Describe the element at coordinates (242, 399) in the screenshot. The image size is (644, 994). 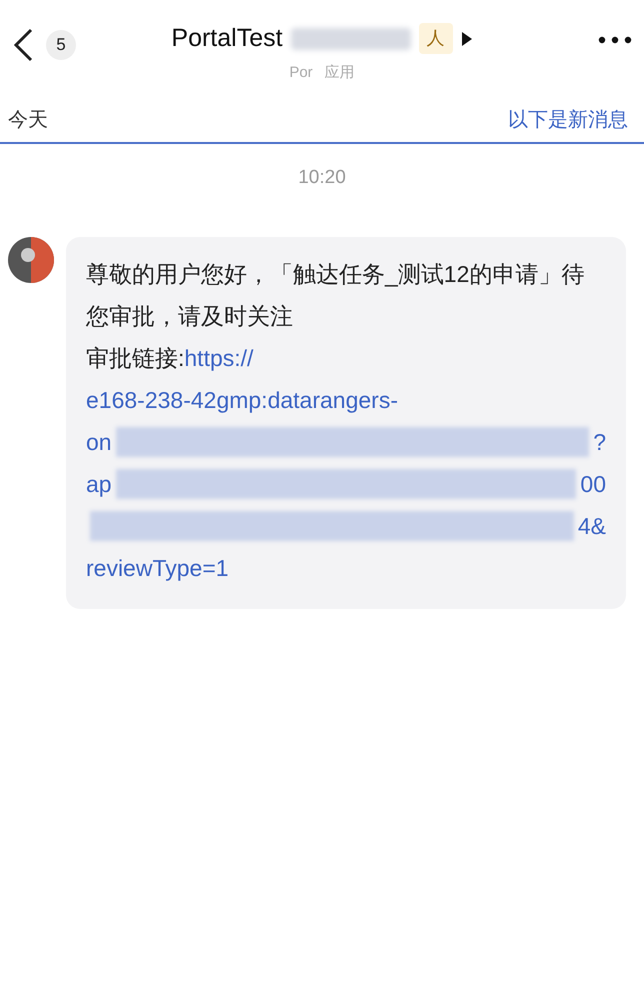
I see `approval-link: e168-238-42gmp:datarangers-` at that location.